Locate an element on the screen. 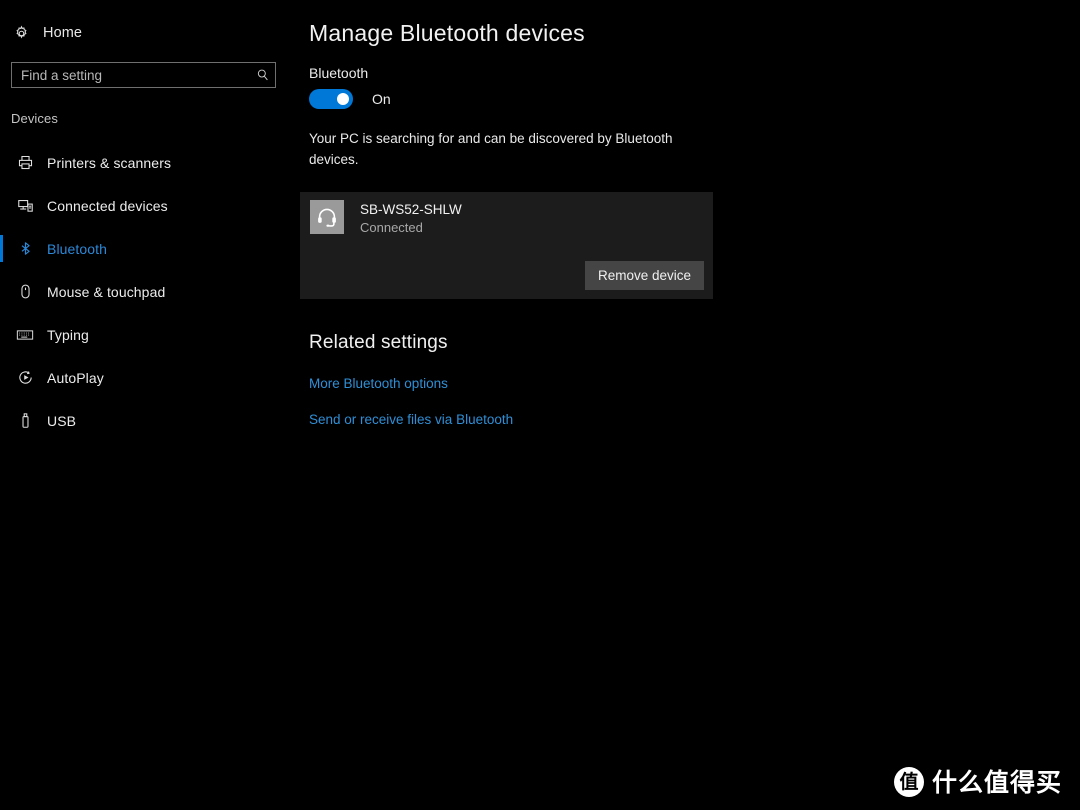 The image size is (1080, 810). watermark: 值 什么值得买 is located at coordinates (977, 782).